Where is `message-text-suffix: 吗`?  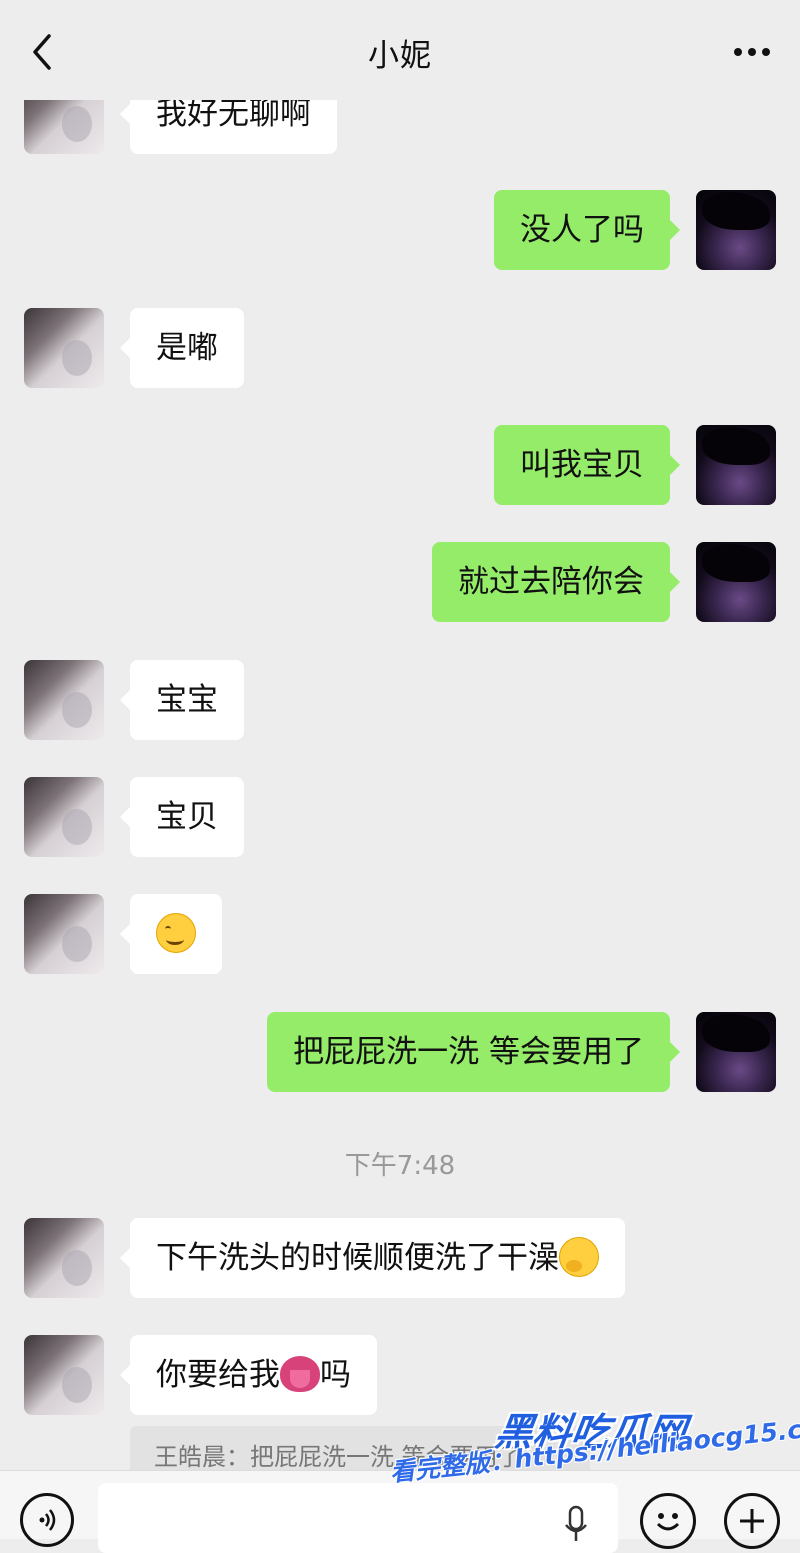
message-text-suffix: 吗 is located at coordinates (335, 1375).